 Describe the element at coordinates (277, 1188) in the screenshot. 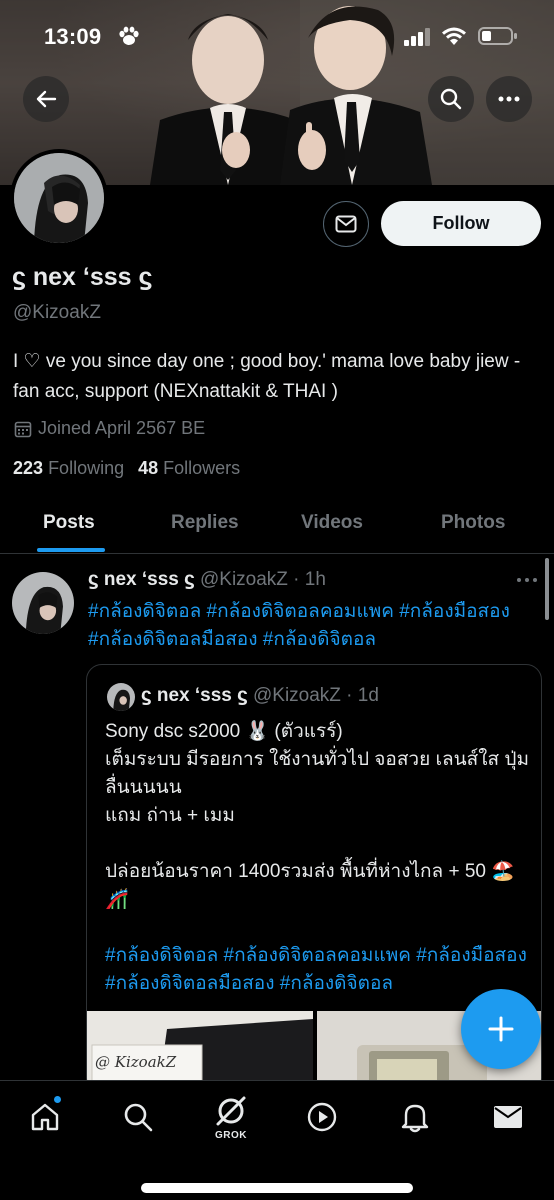

I see `home-indicator` at that location.